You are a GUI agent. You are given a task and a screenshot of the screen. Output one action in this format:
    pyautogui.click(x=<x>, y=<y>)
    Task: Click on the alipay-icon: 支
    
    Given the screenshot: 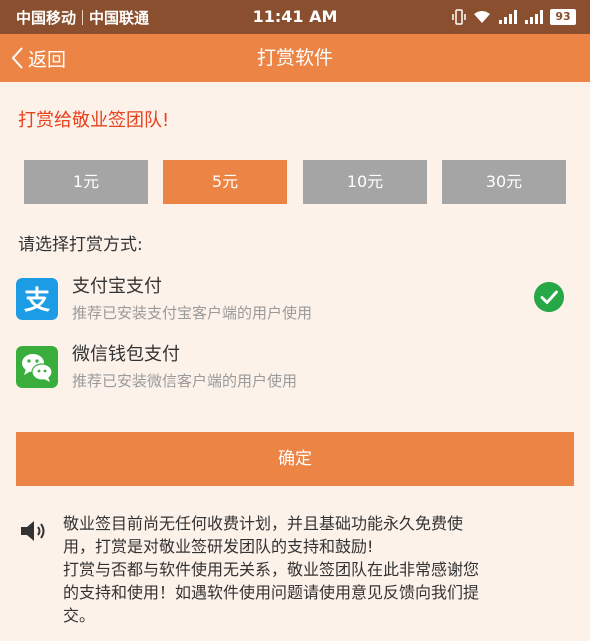 What is the action you would take?
    pyautogui.click(x=37, y=299)
    